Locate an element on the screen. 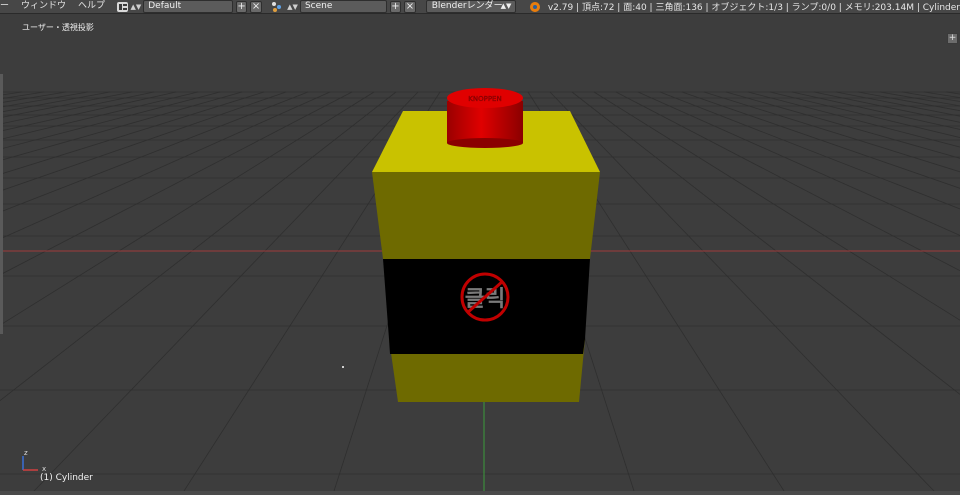 The height and width of the screenshot is (495, 960). yellow-block is located at coordinates (486, 256).